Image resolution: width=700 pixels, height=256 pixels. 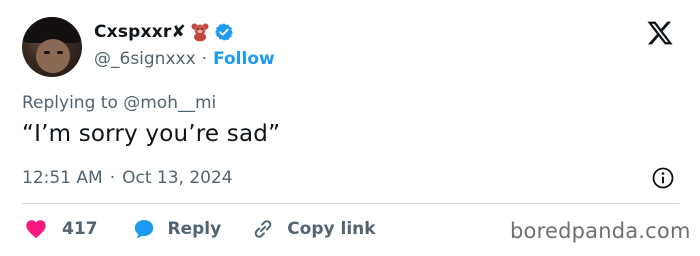 What do you see at coordinates (145, 59) in the screenshot?
I see `handle: @_6signxxx` at bounding box center [145, 59].